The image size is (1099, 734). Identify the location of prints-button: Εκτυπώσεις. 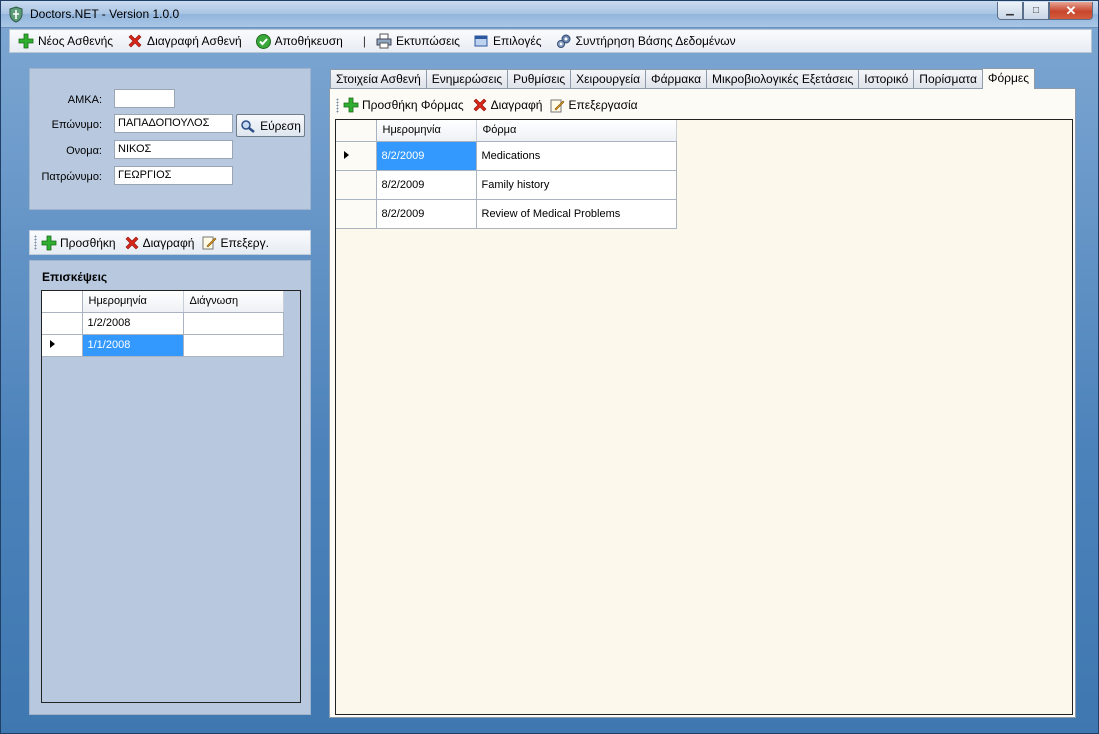
(418, 41).